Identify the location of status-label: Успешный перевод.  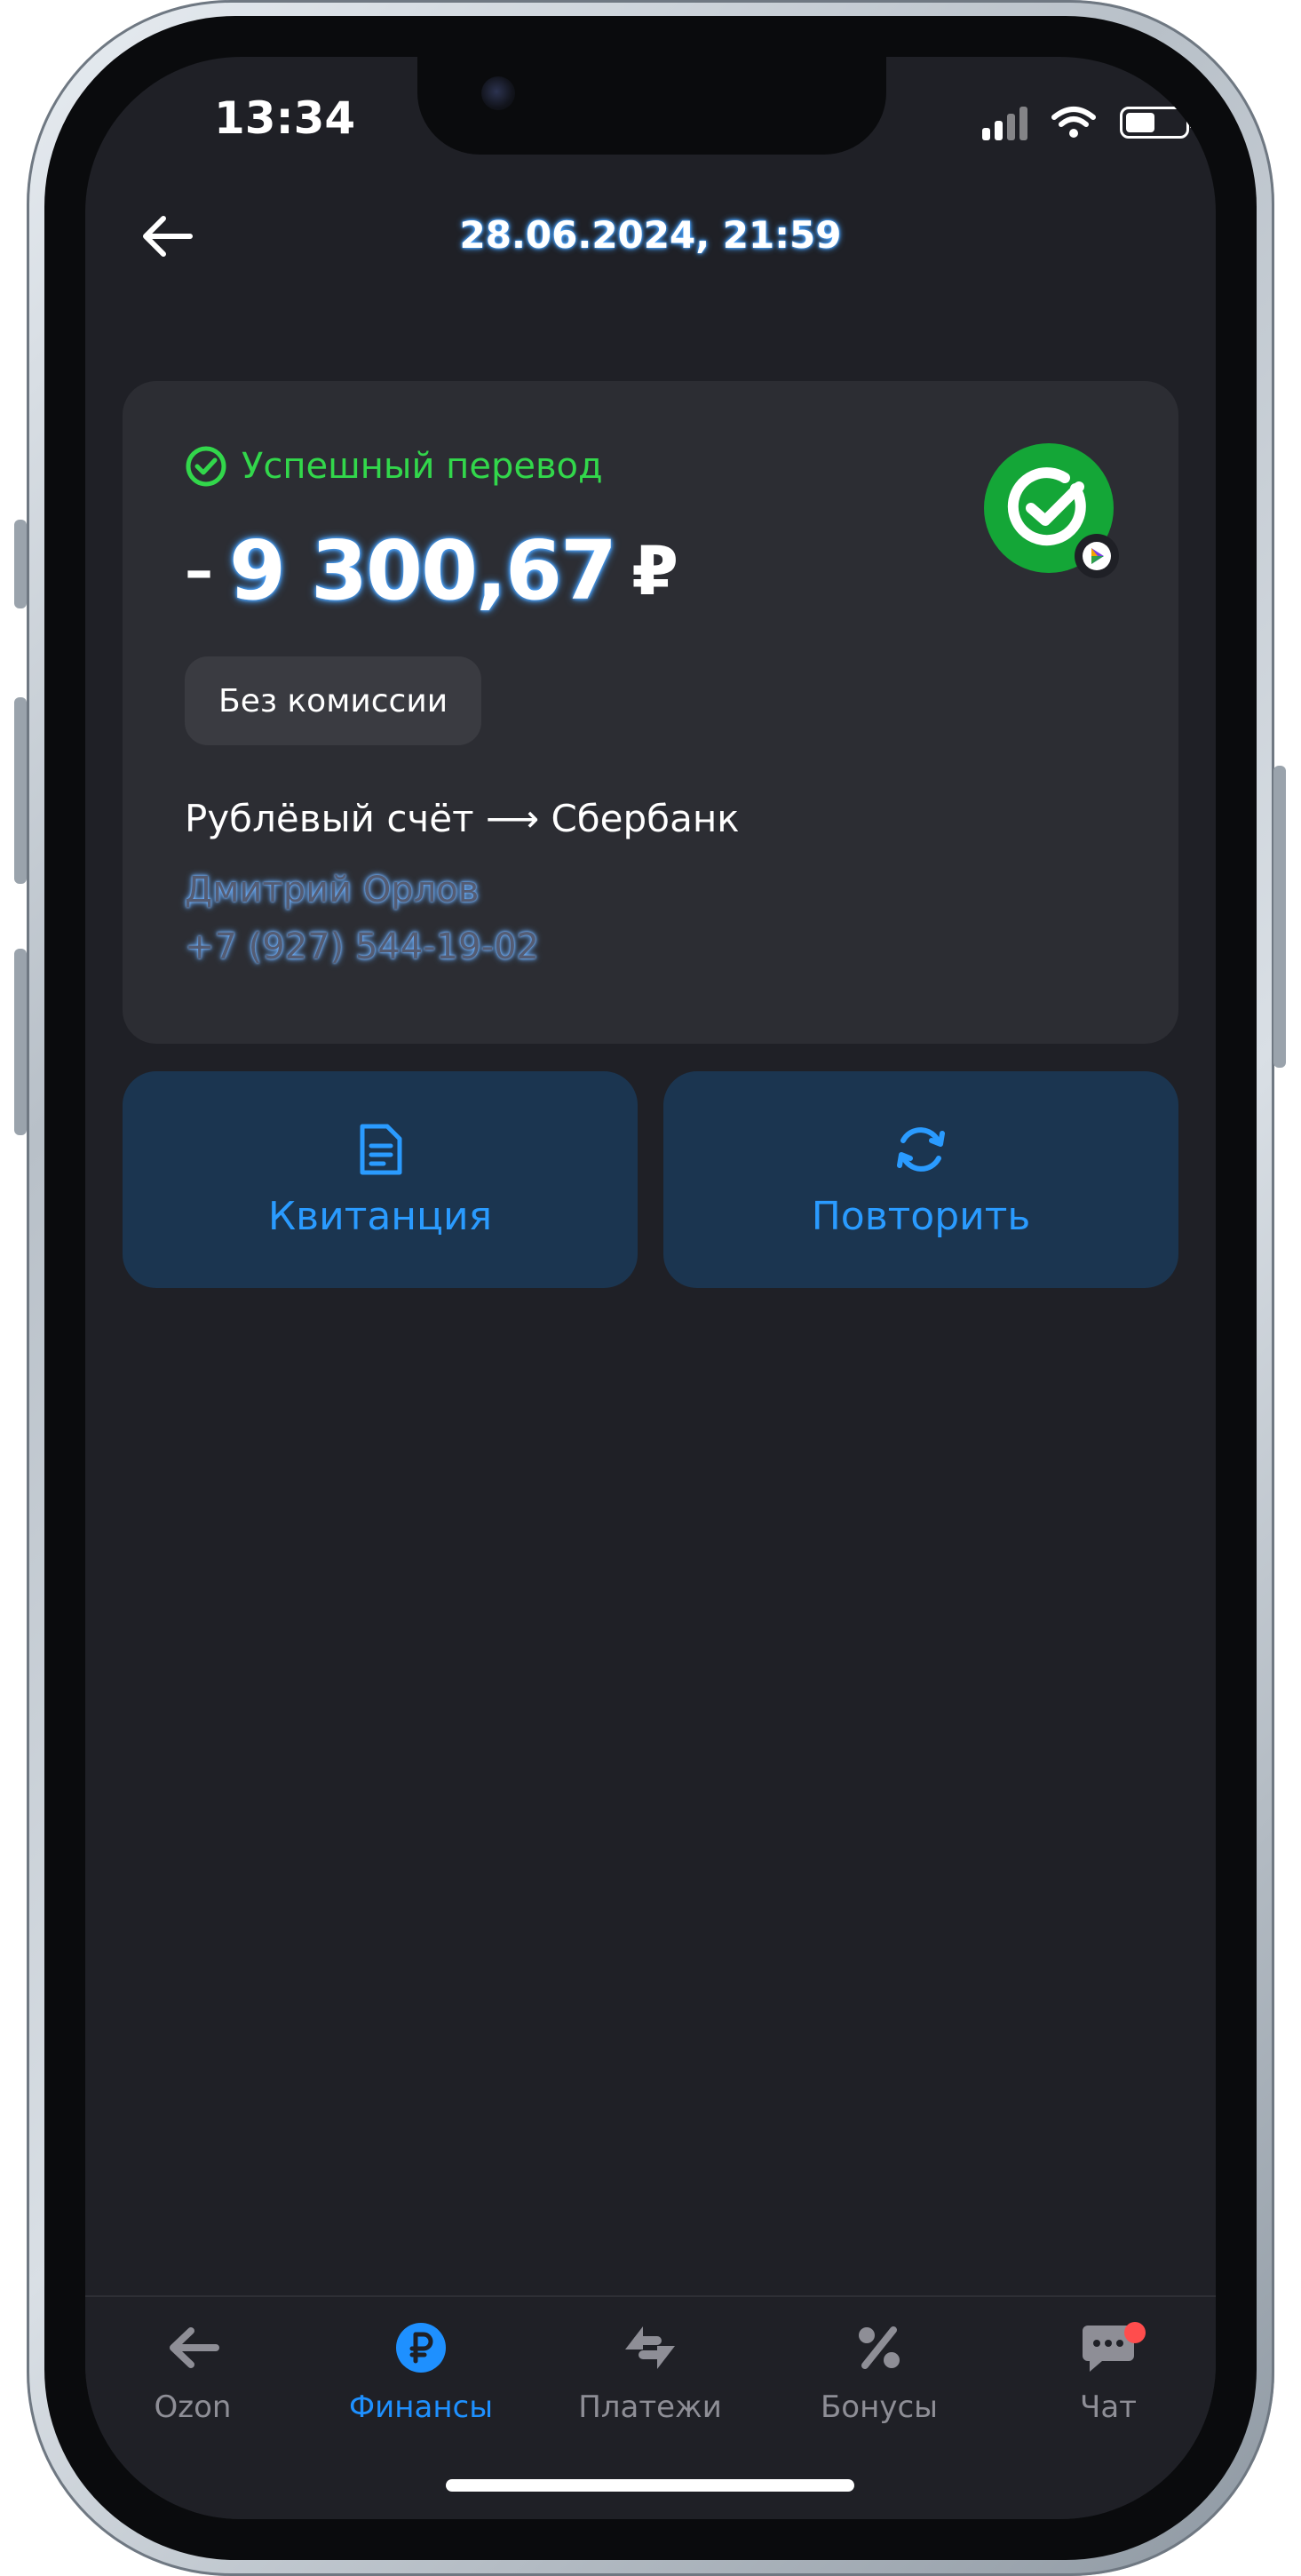
(422, 466).